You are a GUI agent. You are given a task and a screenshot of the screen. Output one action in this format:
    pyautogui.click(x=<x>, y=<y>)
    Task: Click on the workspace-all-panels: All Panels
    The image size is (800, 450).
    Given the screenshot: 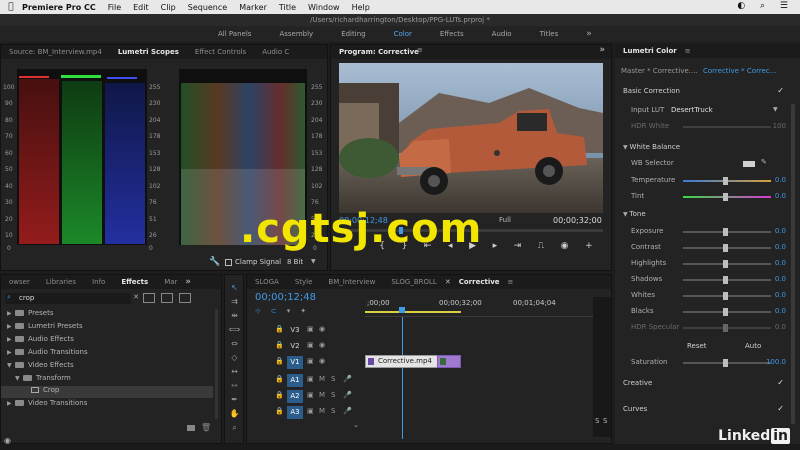 What is the action you would take?
    pyautogui.click(x=234, y=34)
    